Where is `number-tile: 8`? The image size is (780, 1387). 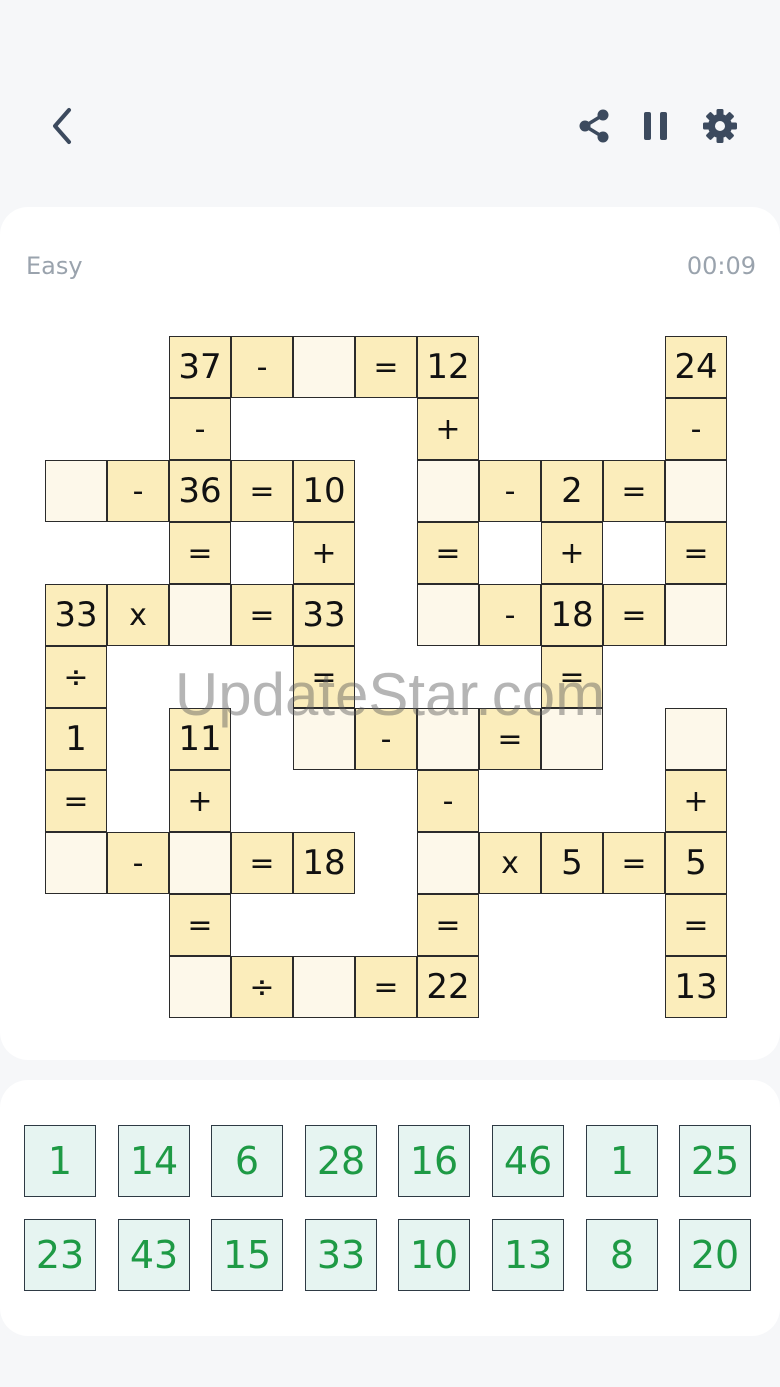
number-tile: 8 is located at coordinates (622, 1255).